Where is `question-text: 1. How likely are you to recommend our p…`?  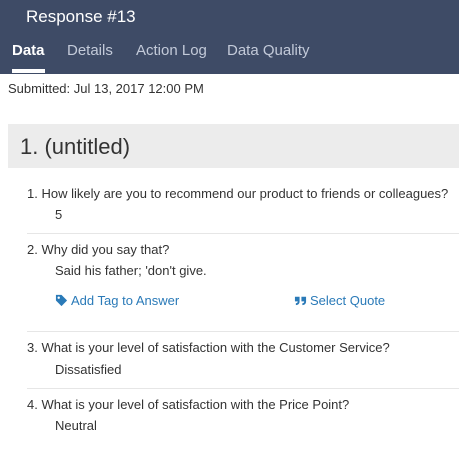 question-text: 1. How likely are you to recommend our p… is located at coordinates (238, 193).